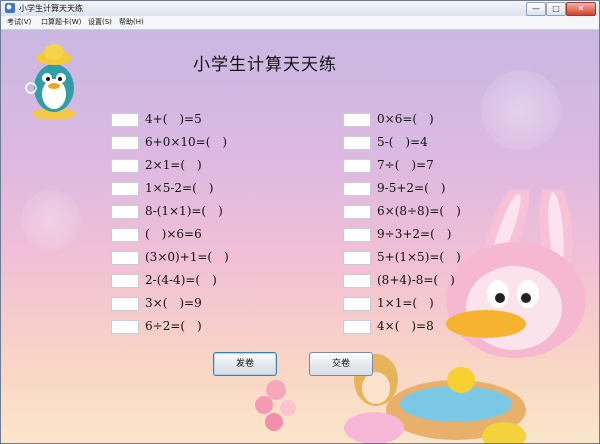 This screenshot has height=444, width=600. Describe the element at coordinates (179, 188) in the screenshot. I see `question-text: 1×5-2=( )` at that location.